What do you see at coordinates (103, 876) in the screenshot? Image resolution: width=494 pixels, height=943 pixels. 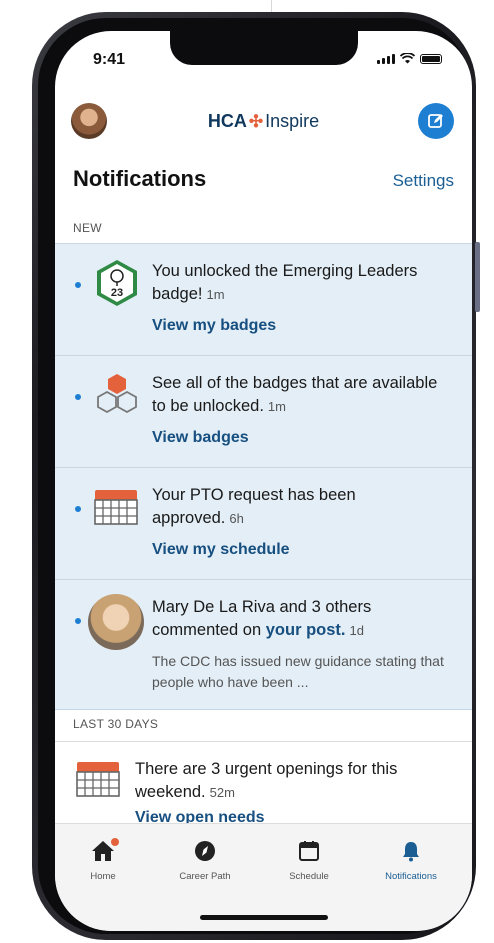 I see `tab-home-label: Home` at bounding box center [103, 876].